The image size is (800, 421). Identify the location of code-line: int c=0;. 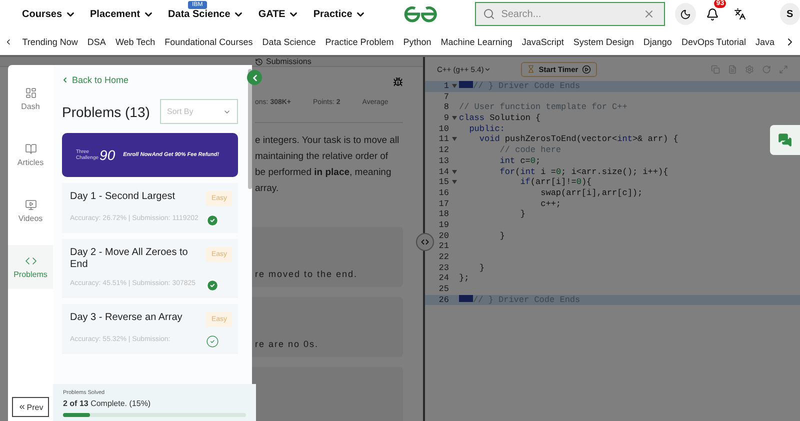
(519, 161).